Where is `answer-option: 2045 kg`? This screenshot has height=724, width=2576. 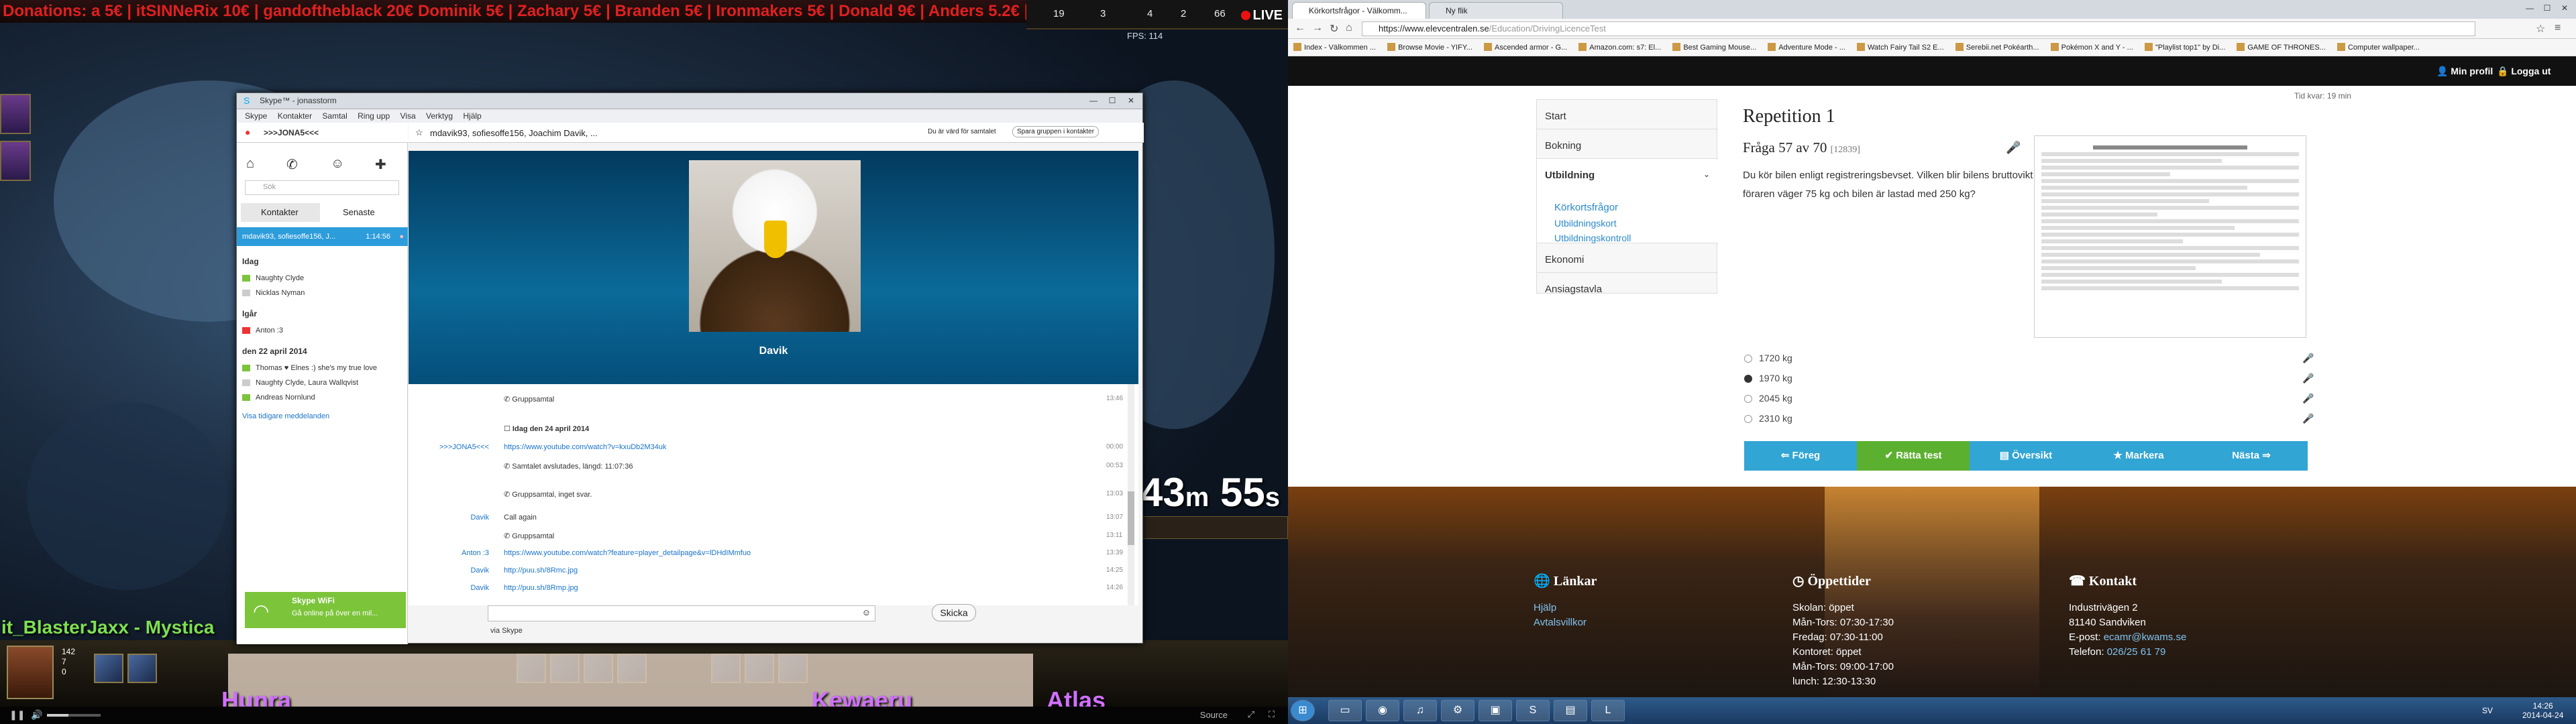 answer-option: 2045 kg is located at coordinates (1768, 399).